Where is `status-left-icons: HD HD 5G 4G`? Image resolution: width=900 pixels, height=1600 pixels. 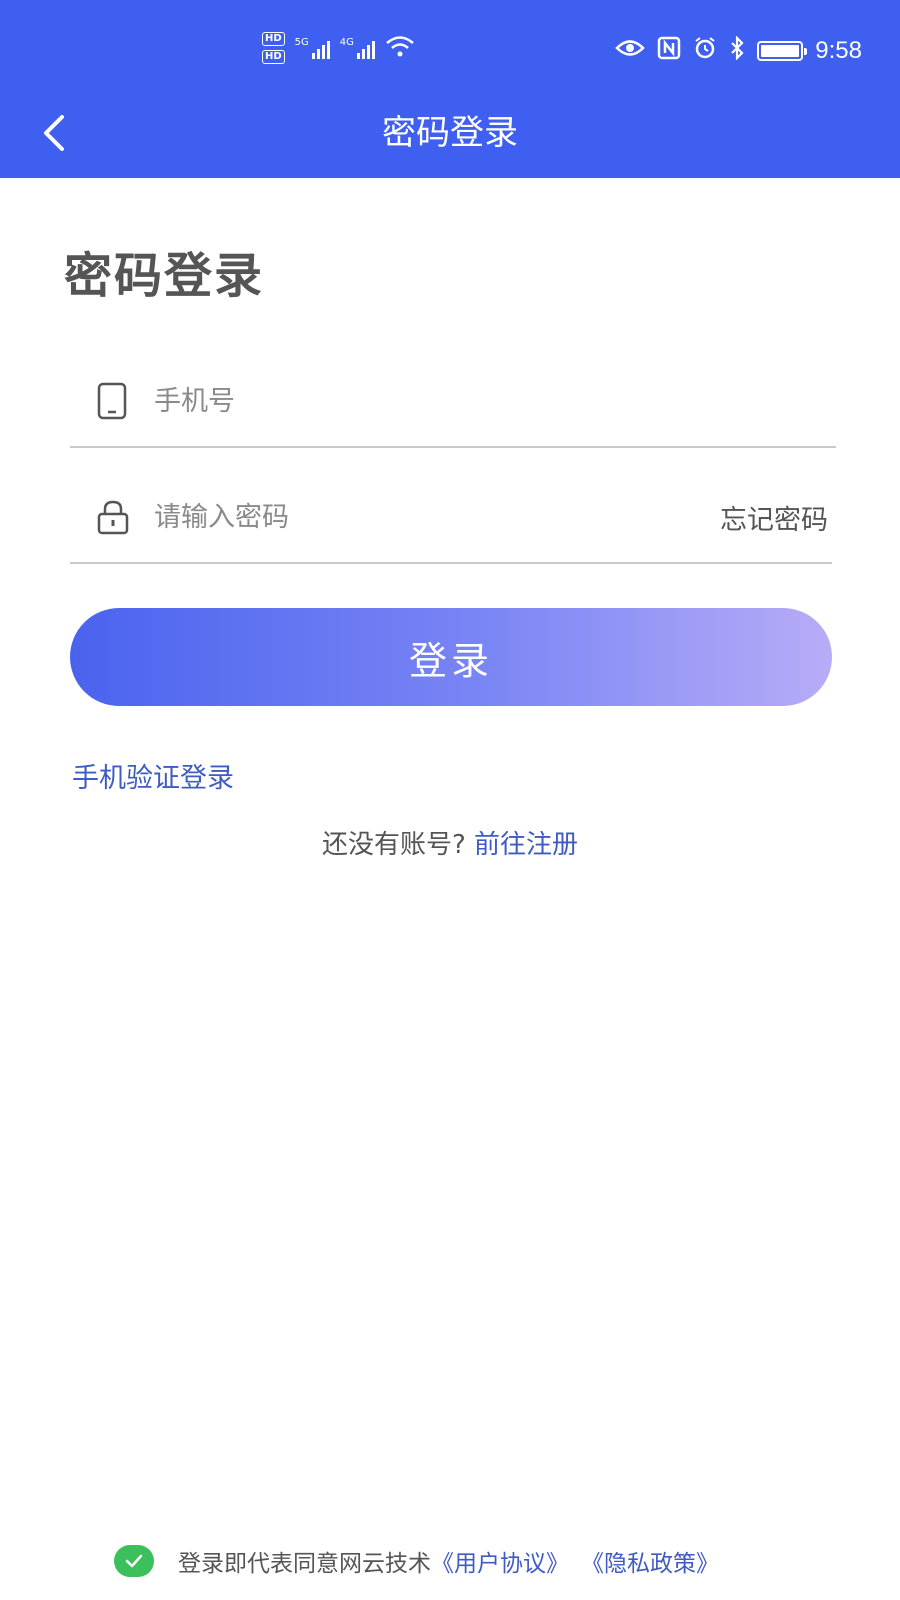
status-left-icons: HD HD 5G 4G is located at coordinates (338, 48).